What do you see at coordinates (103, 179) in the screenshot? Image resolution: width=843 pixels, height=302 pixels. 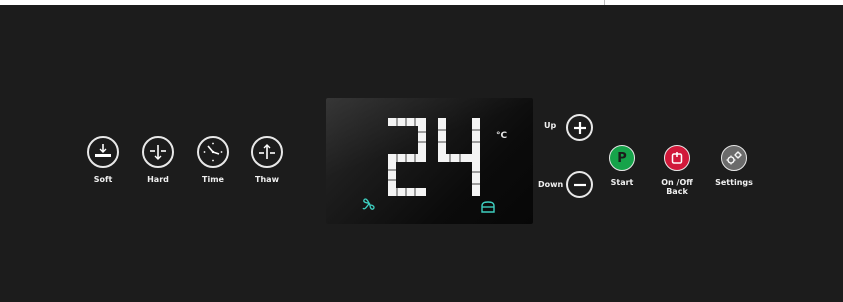 I see `soft-label: Soft` at bounding box center [103, 179].